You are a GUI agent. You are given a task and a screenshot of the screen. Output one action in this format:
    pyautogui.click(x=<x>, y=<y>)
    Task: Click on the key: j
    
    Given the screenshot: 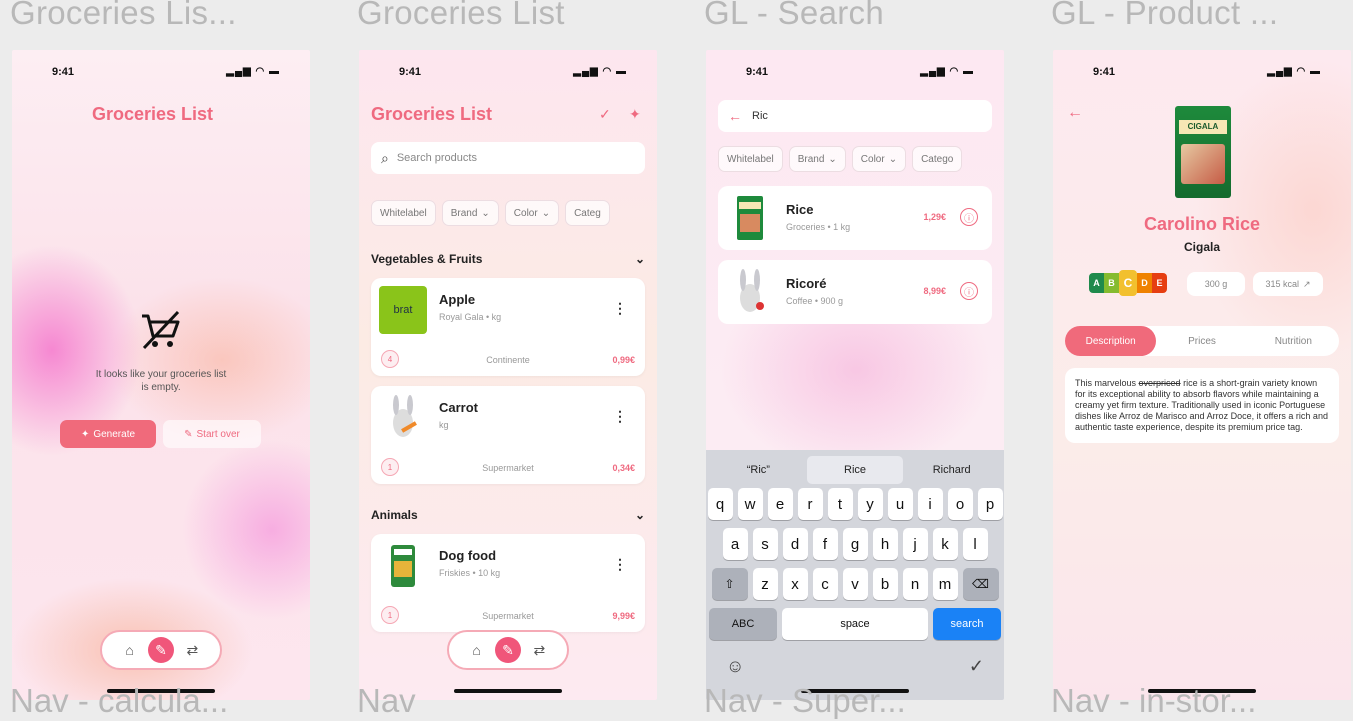 What is the action you would take?
    pyautogui.click(x=915, y=544)
    